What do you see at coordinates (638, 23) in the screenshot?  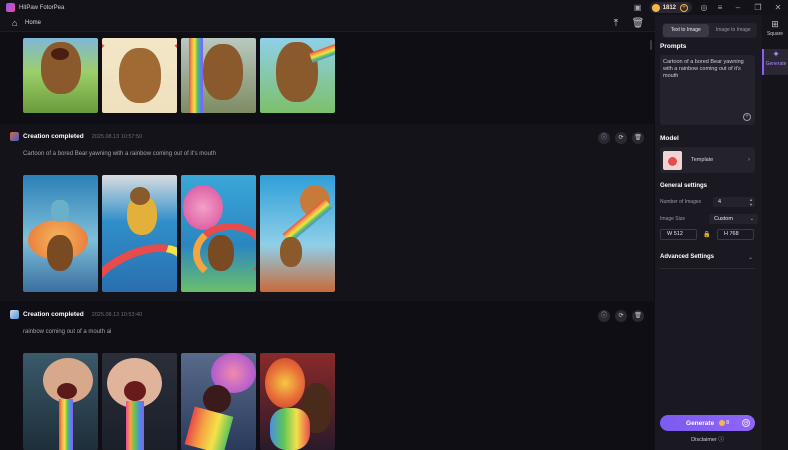 I see `trash-icon: 🗑` at bounding box center [638, 23].